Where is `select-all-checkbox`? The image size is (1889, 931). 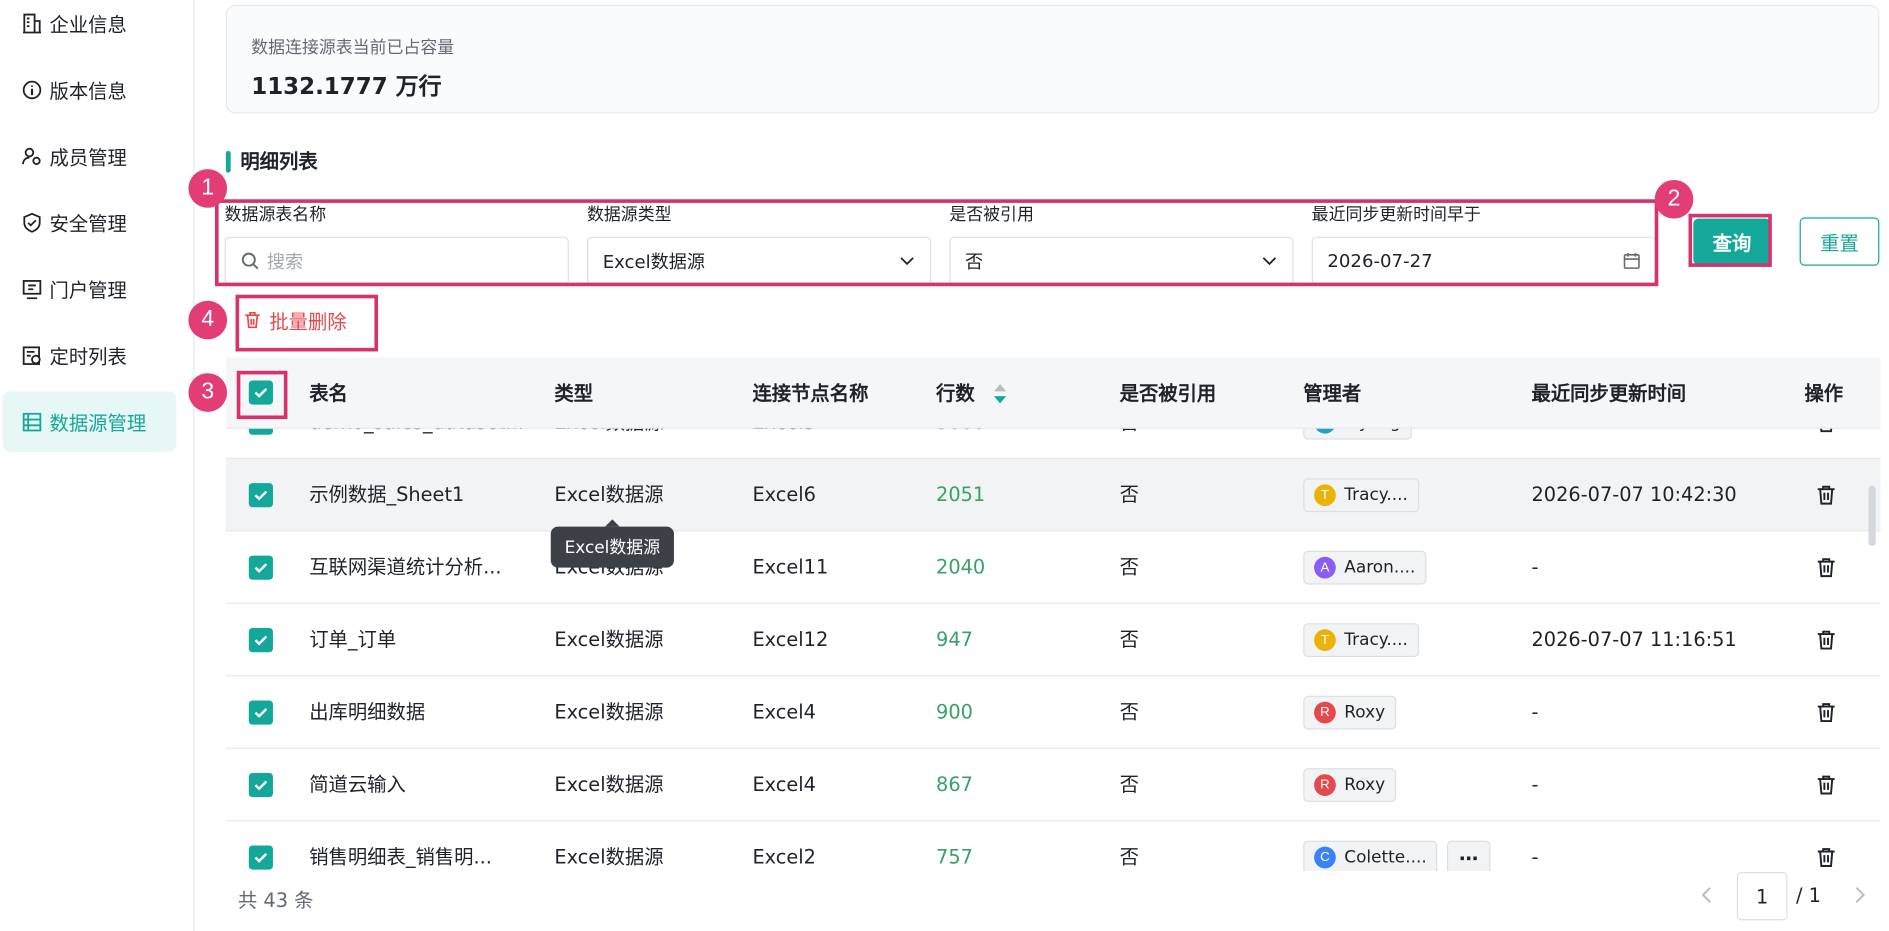
select-all-checkbox is located at coordinates (260, 392).